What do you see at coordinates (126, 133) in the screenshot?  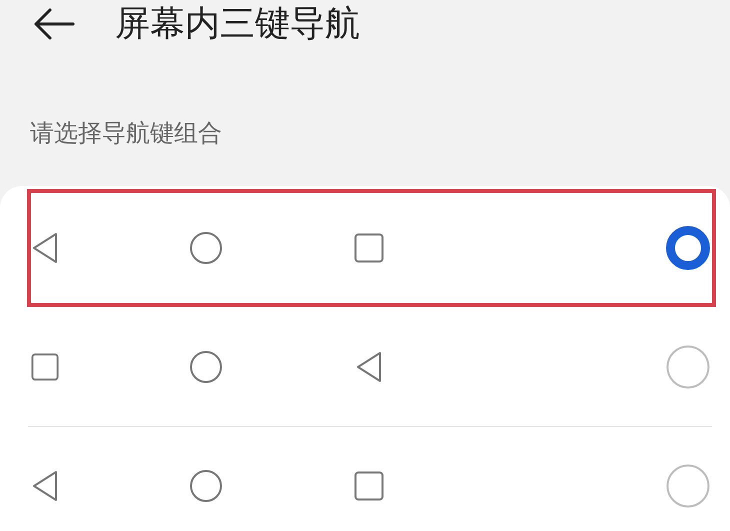 I see `section-label: 请选择导航键组合` at bounding box center [126, 133].